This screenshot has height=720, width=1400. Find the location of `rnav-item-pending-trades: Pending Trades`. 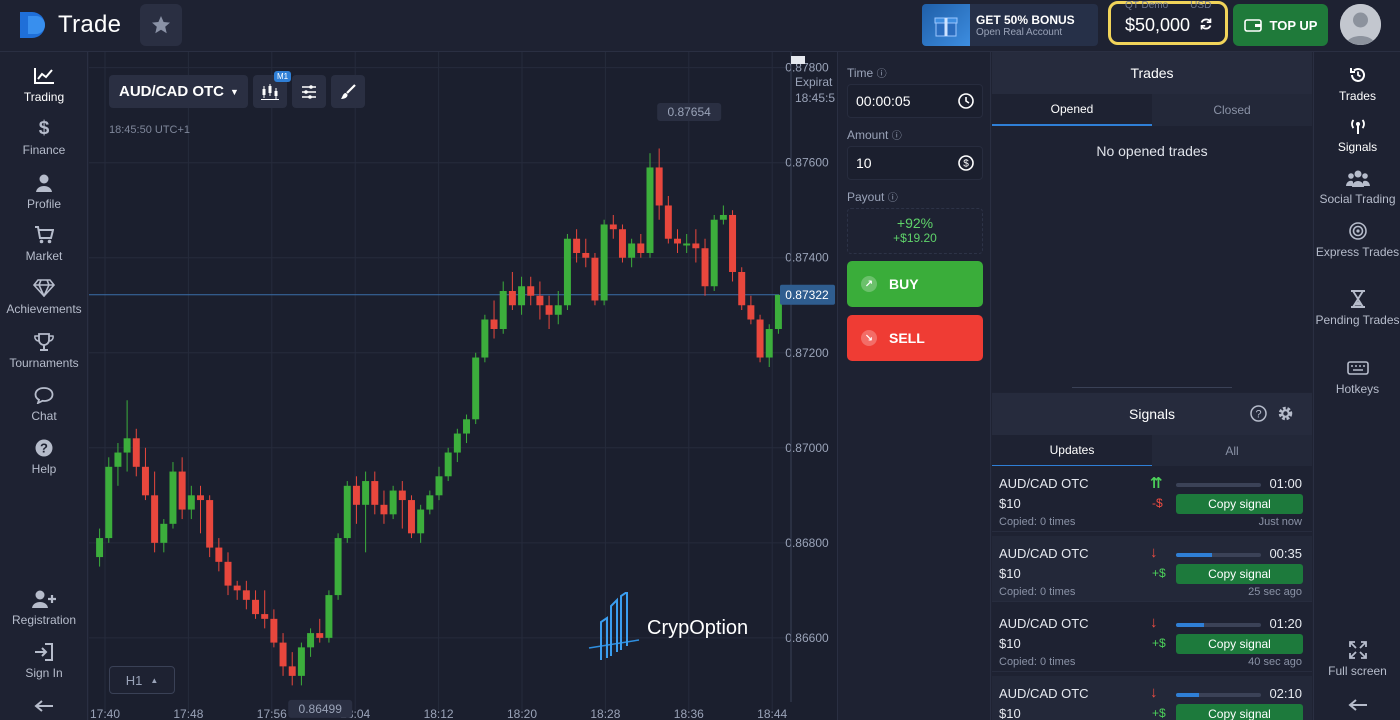

rnav-item-pending-trades: Pending Trades is located at coordinates (1357, 307).